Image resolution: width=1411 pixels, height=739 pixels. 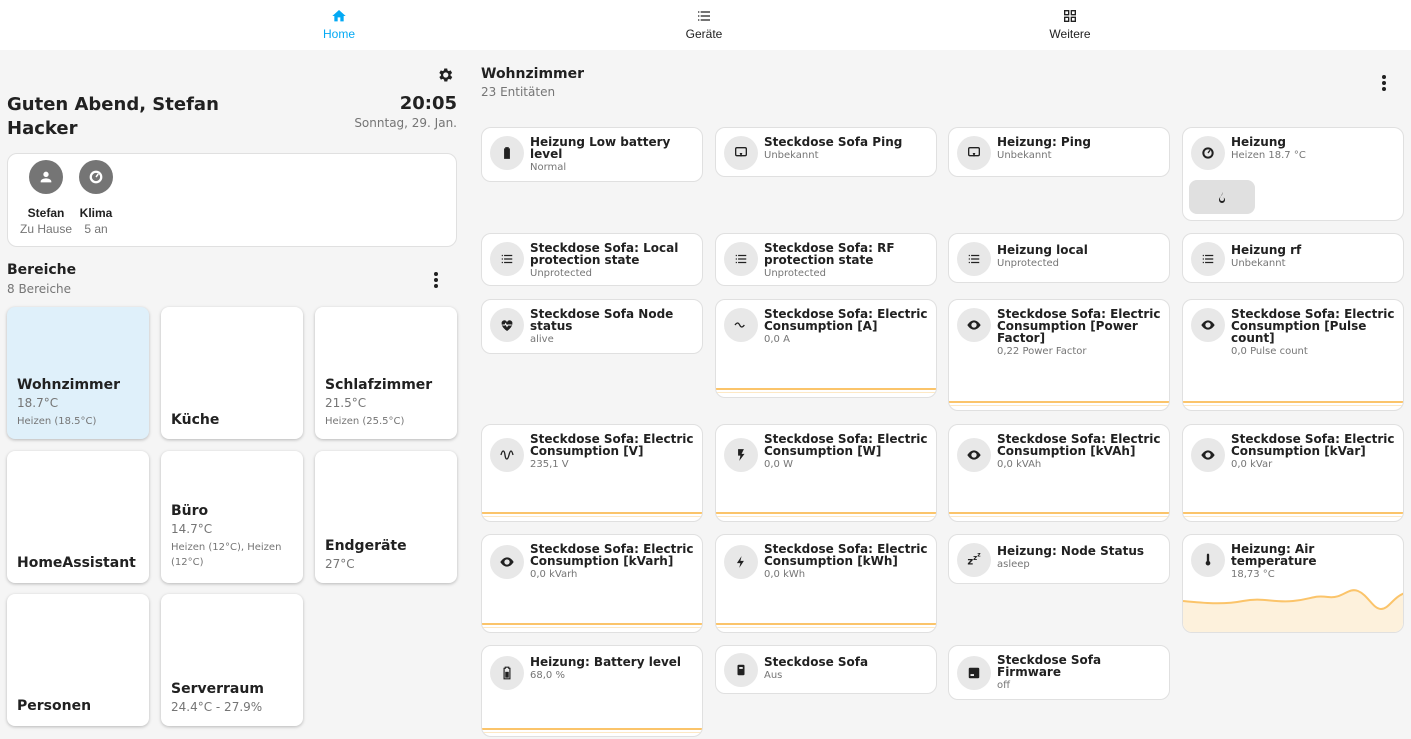 I want to click on sleep-icon: zzz, so click(x=974, y=560).